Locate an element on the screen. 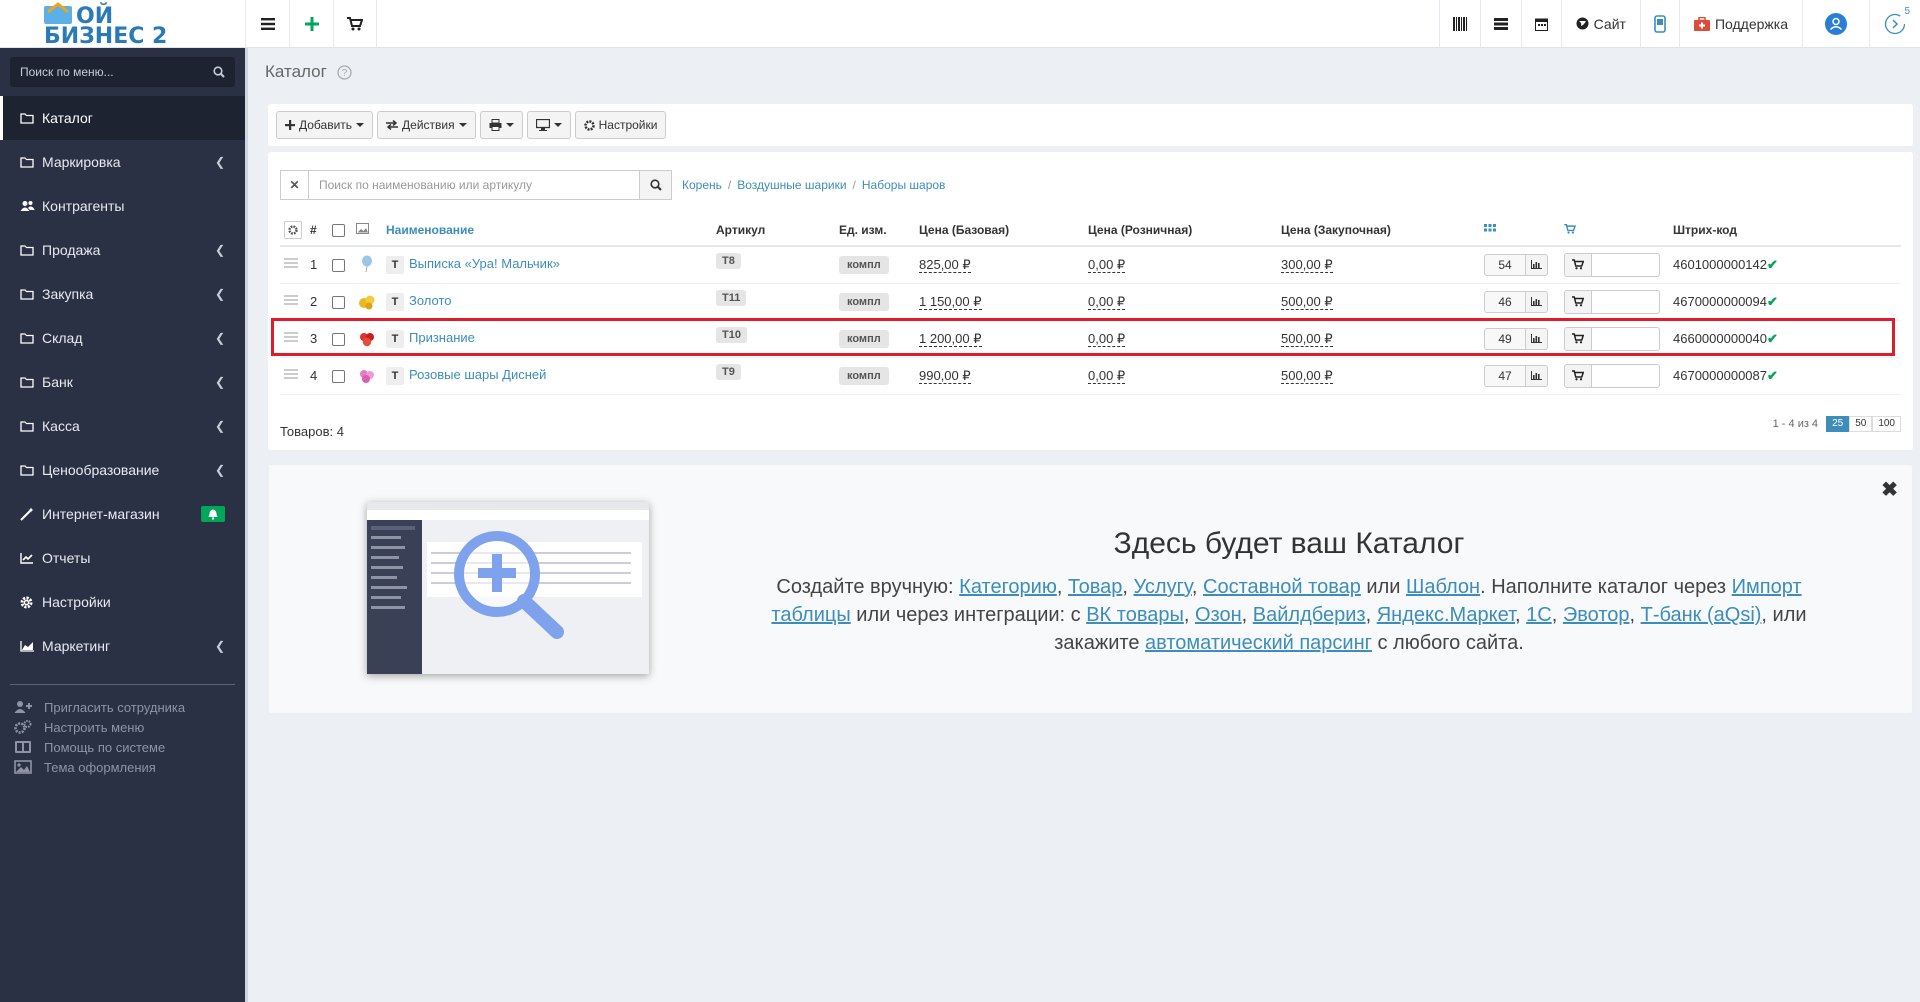 This screenshot has height=1002, width=1920. select-all-checkbox is located at coordinates (338, 230).